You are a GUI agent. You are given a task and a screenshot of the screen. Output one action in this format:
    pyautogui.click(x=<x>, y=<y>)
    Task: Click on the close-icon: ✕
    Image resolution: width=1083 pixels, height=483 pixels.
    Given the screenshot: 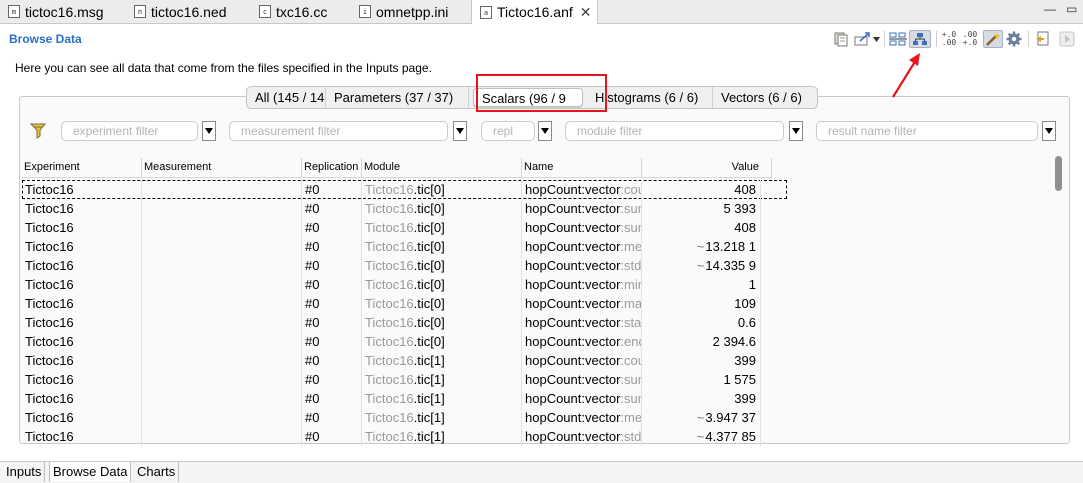 What is the action you would take?
    pyautogui.click(x=586, y=12)
    